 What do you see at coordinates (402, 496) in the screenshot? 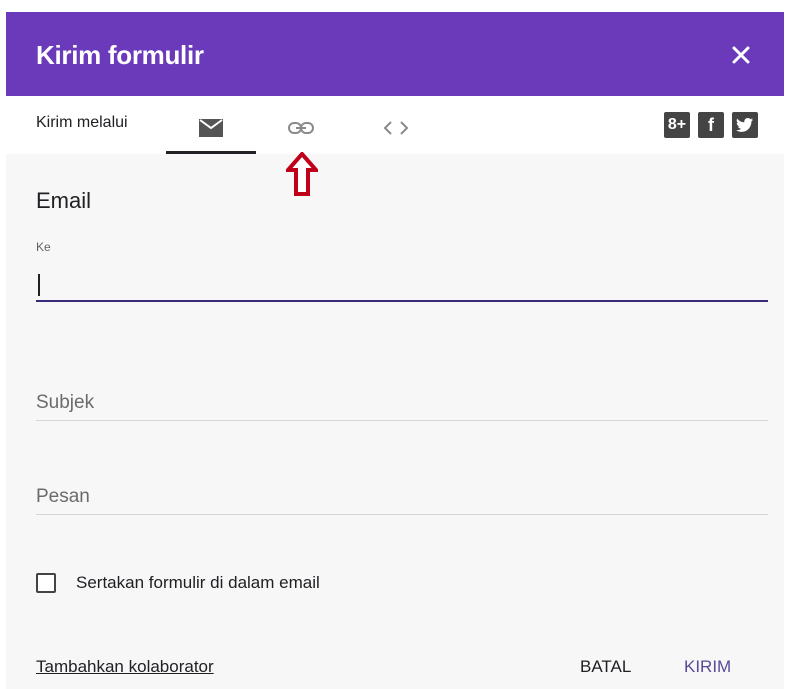
I see `message-input: Pesan` at bounding box center [402, 496].